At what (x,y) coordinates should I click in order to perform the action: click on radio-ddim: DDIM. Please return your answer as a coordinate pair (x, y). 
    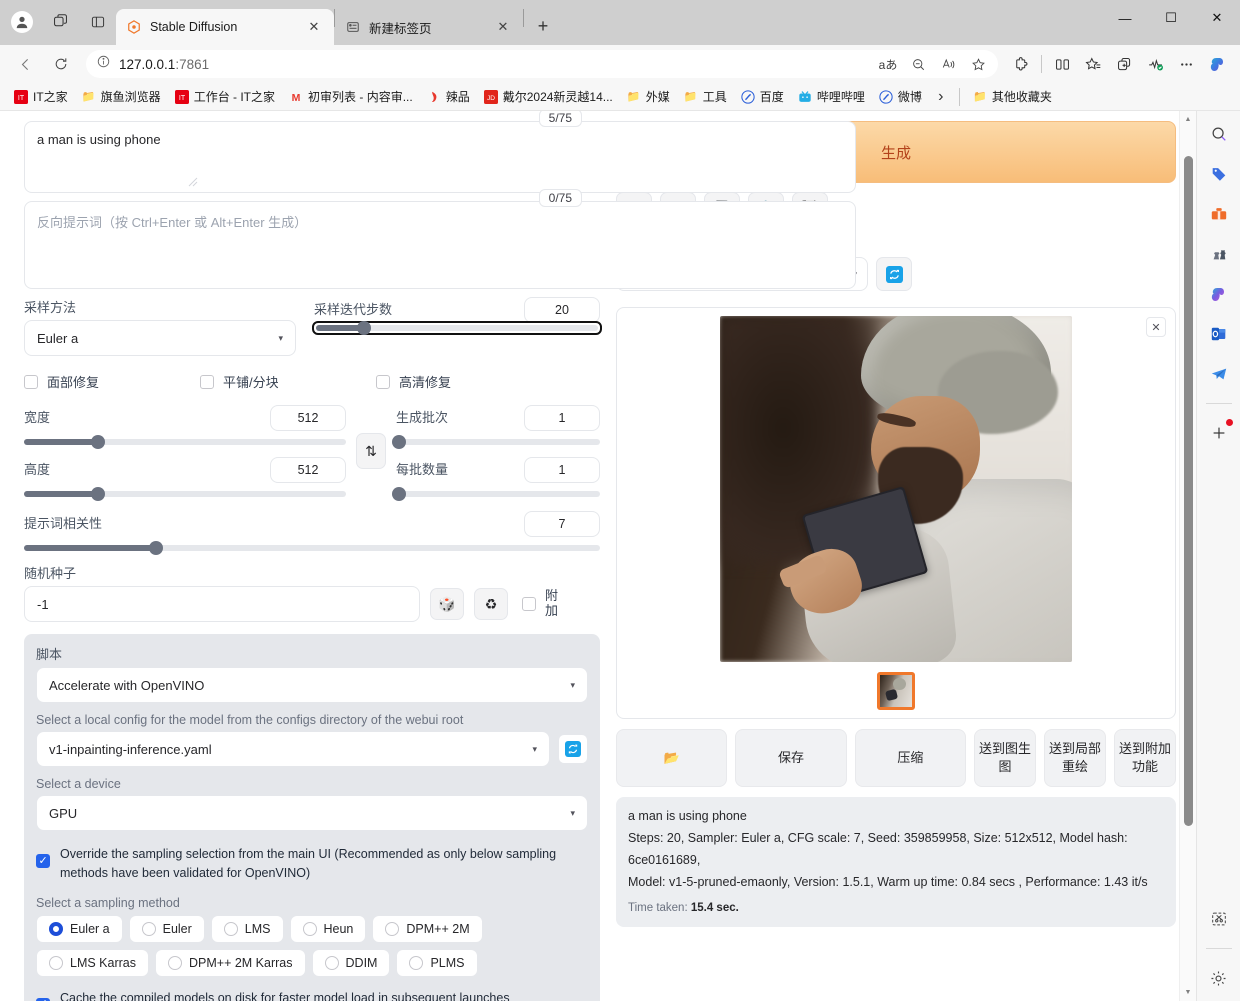
    Looking at the image, I should click on (351, 962).